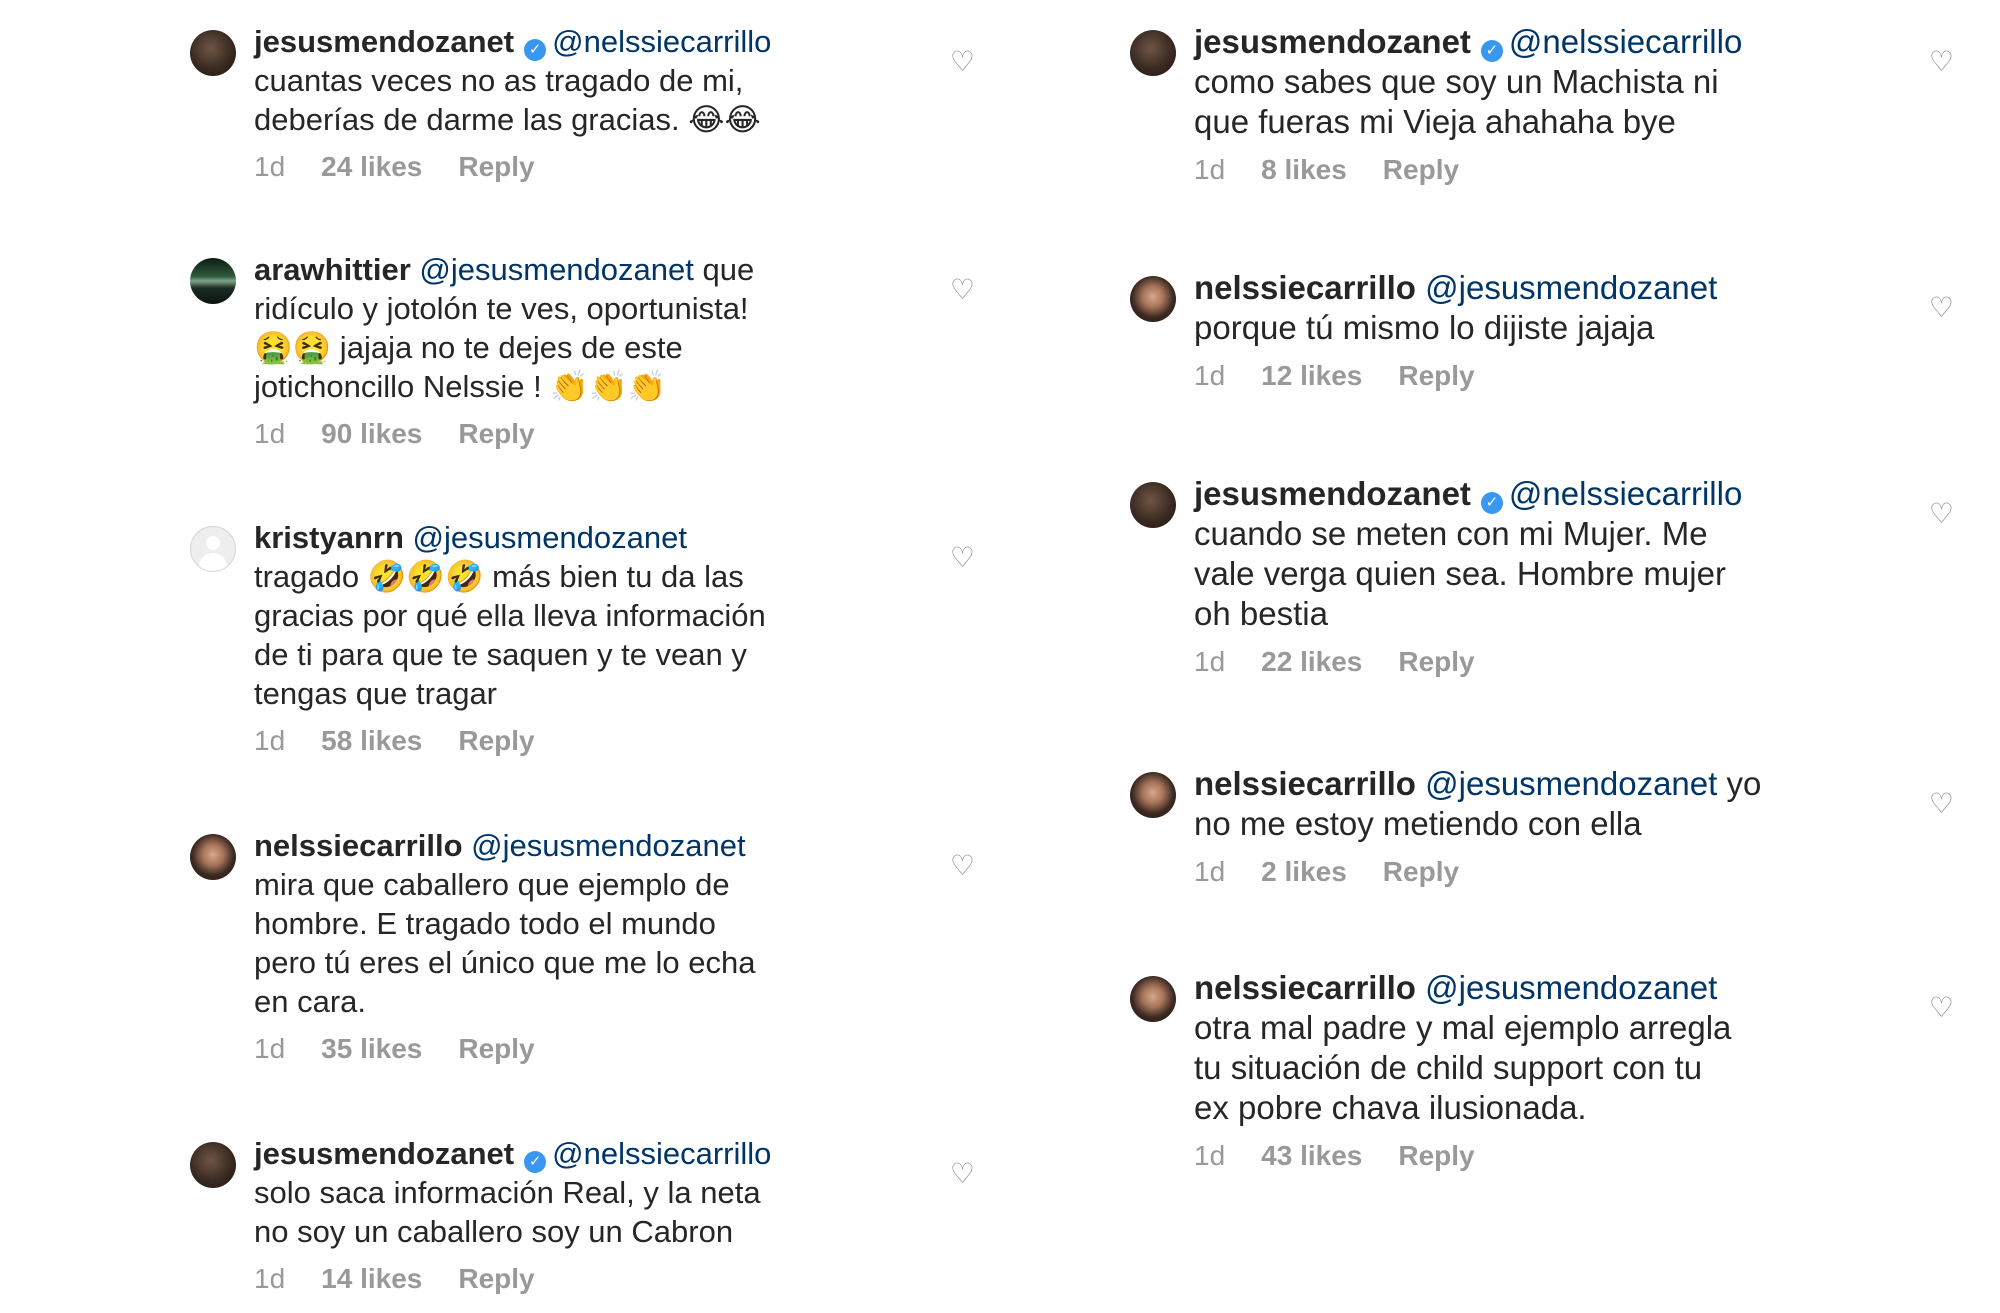  What do you see at coordinates (371, 741) in the screenshot?
I see `likes-count: 58 likes` at bounding box center [371, 741].